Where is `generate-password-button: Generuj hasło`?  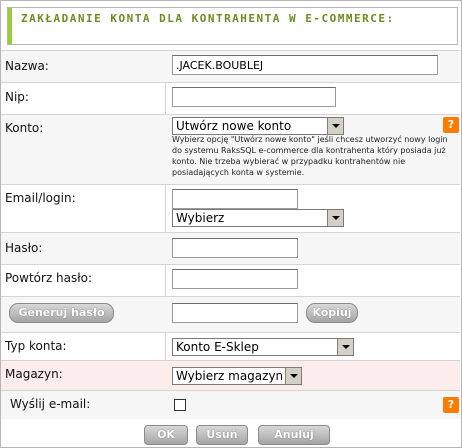
generate-password-button: Generuj hasło is located at coordinates (61, 313).